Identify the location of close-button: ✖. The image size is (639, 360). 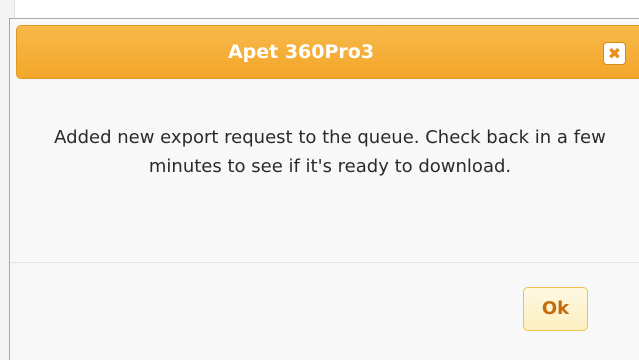
(614, 53).